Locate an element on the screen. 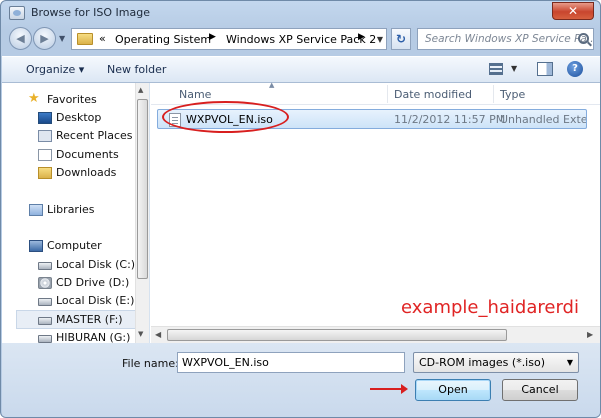 This screenshot has width=601, height=418. file-type-select: CD-ROM images (*.iso) ▼ is located at coordinates (496, 362).